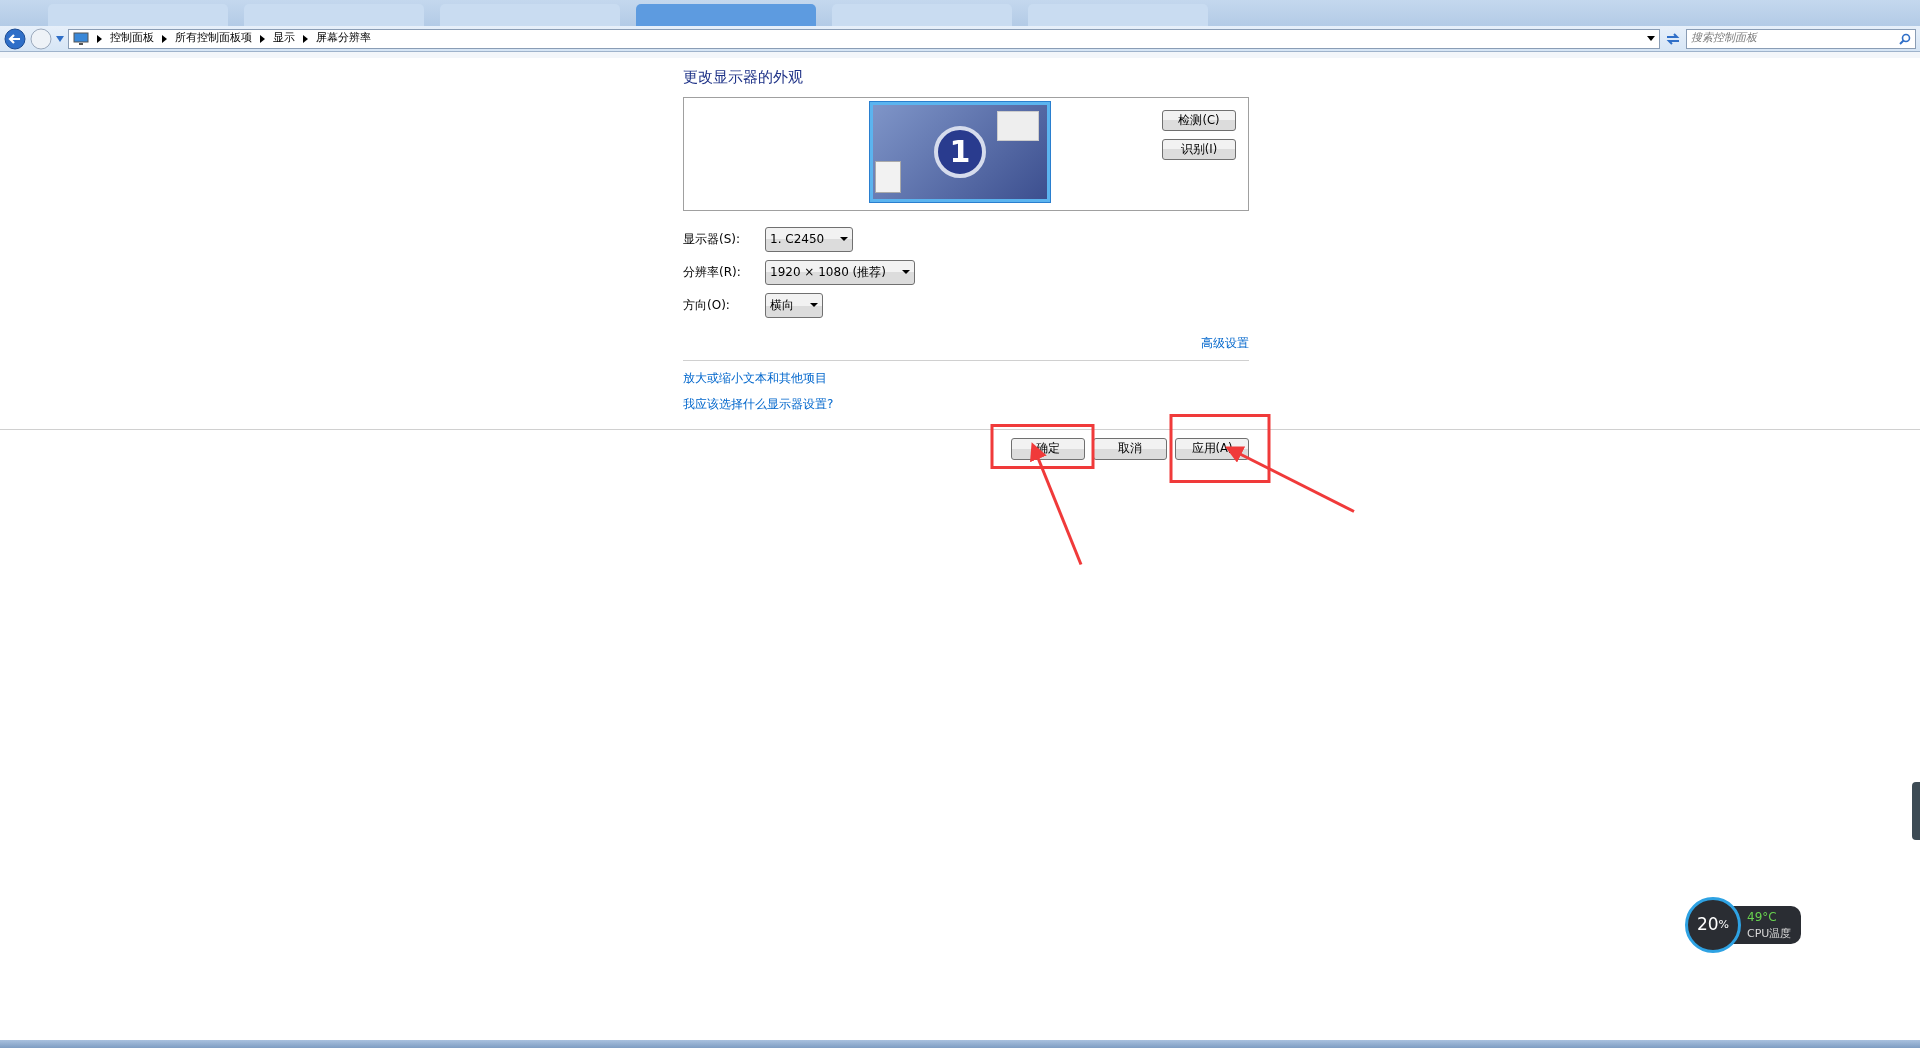 The width and height of the screenshot is (1920, 1048). I want to click on dropdown: 1920 × 1080 (推荐), so click(840, 272).